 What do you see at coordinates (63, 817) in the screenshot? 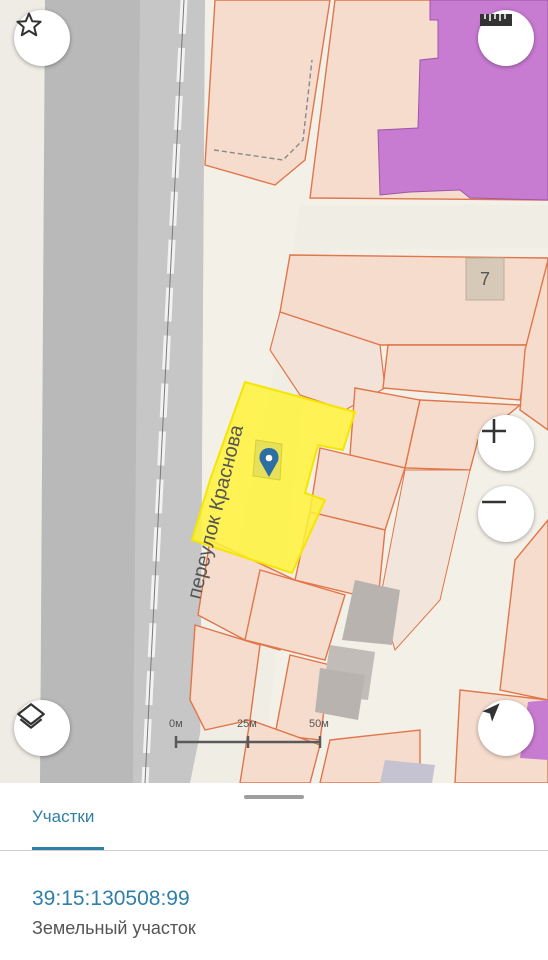
I see `tab-parcels: Участки` at bounding box center [63, 817].